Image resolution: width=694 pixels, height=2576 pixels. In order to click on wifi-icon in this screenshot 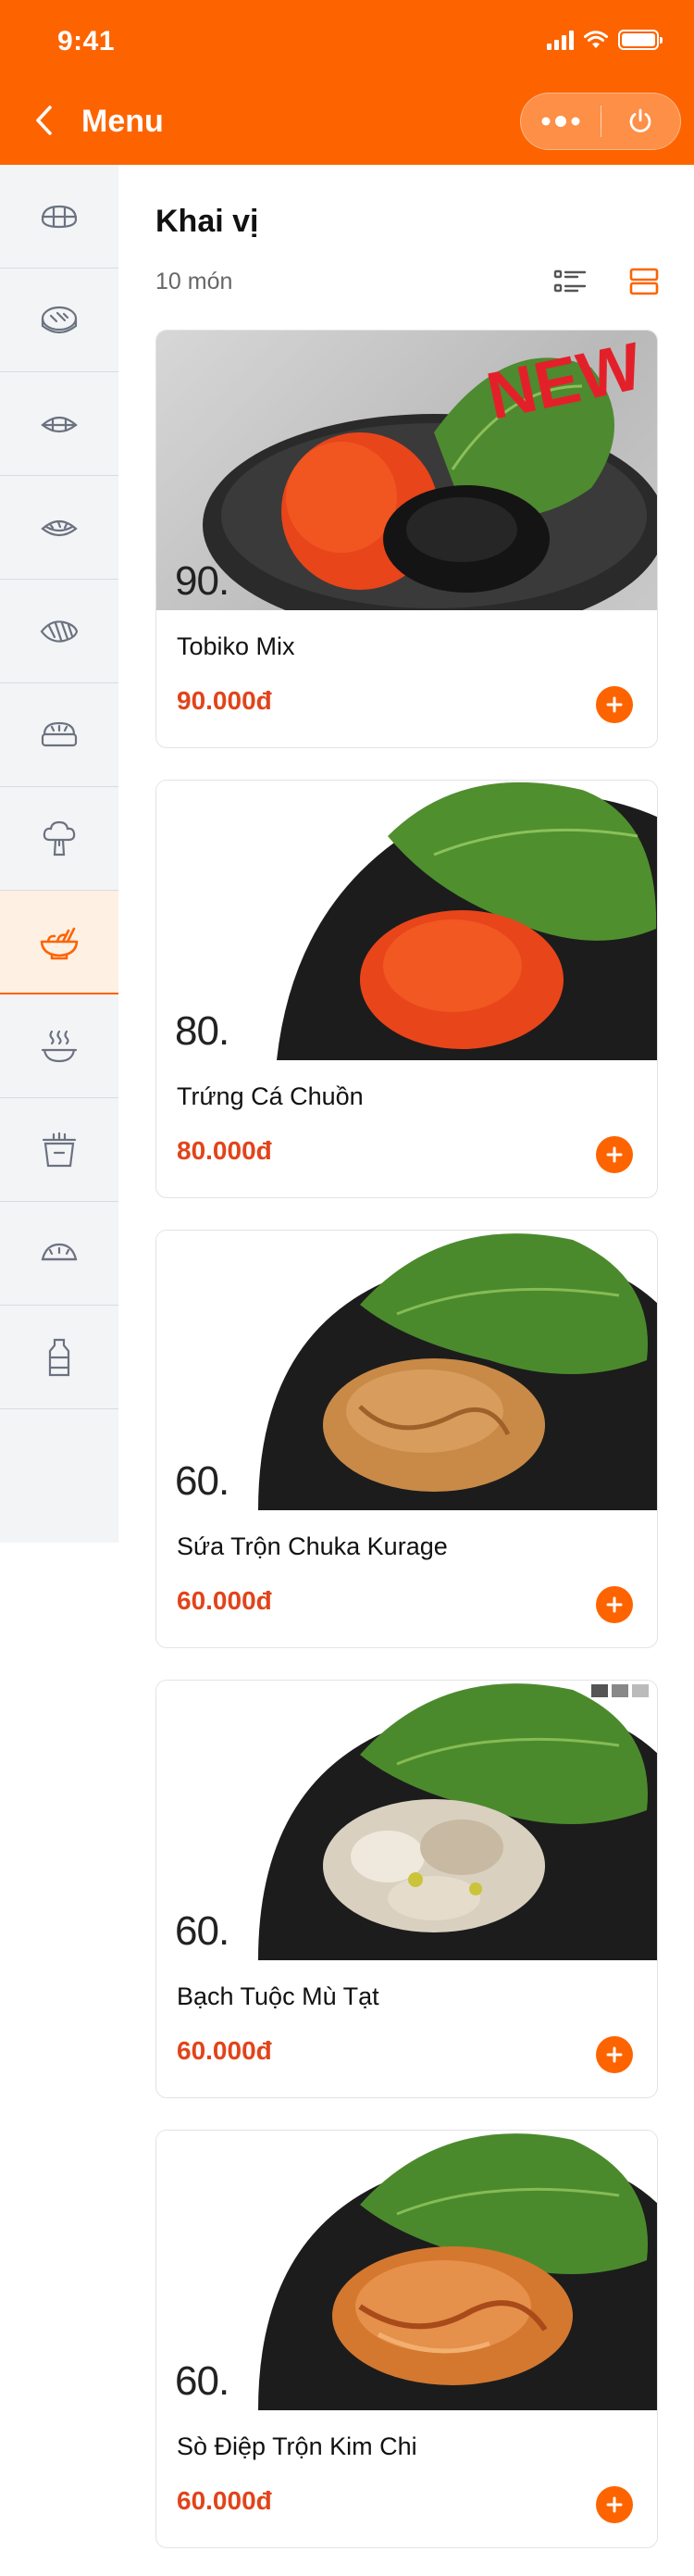, I will do `click(596, 40)`.